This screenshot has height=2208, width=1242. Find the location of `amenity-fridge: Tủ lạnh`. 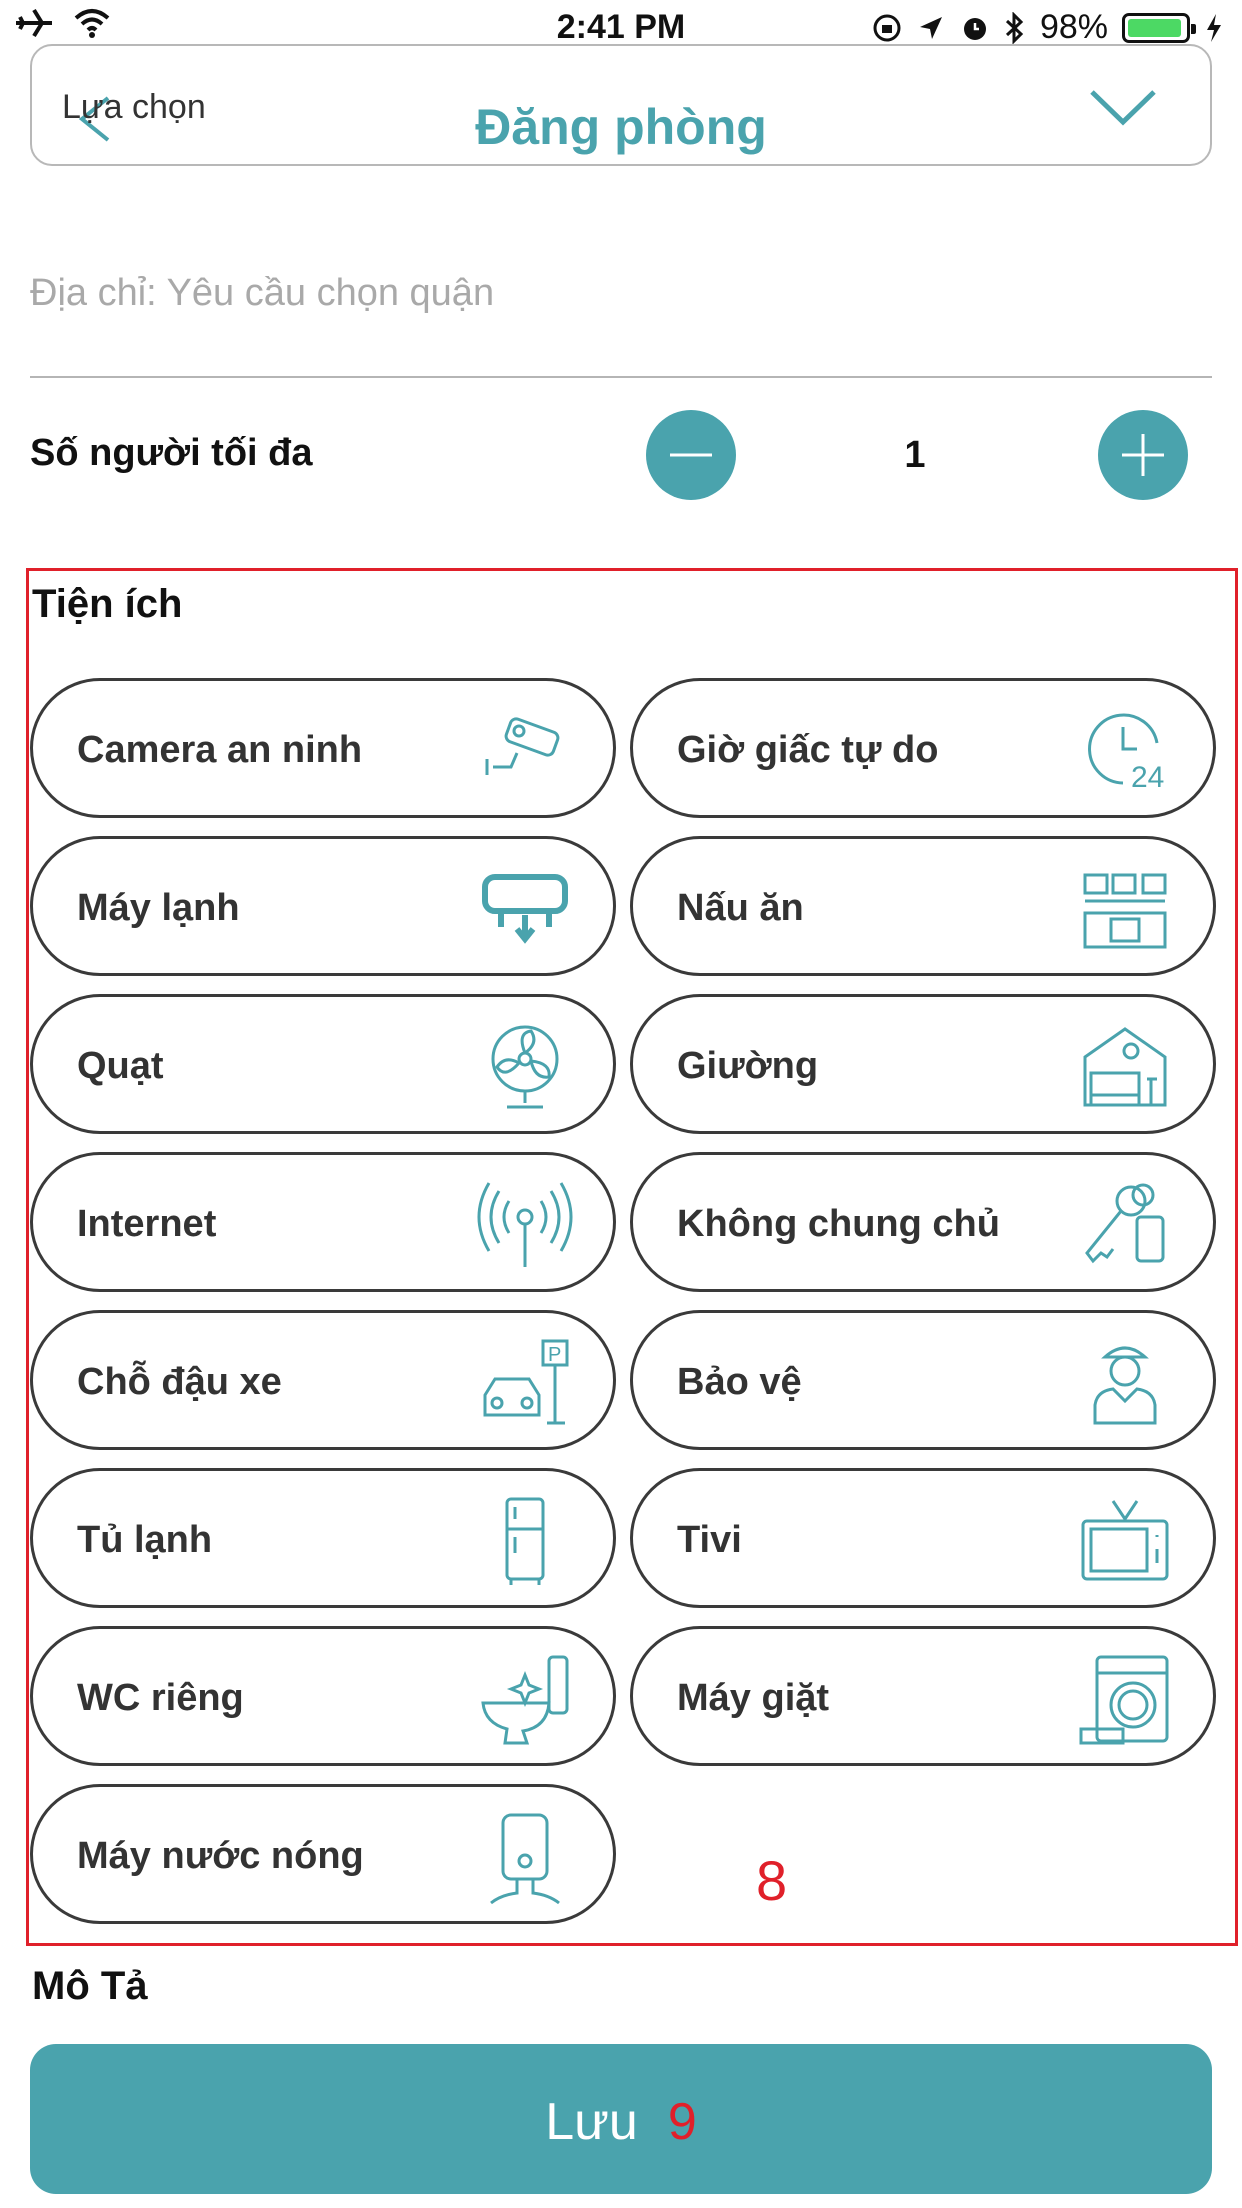

amenity-fridge: Tủ lạnh is located at coordinates (323, 1538).